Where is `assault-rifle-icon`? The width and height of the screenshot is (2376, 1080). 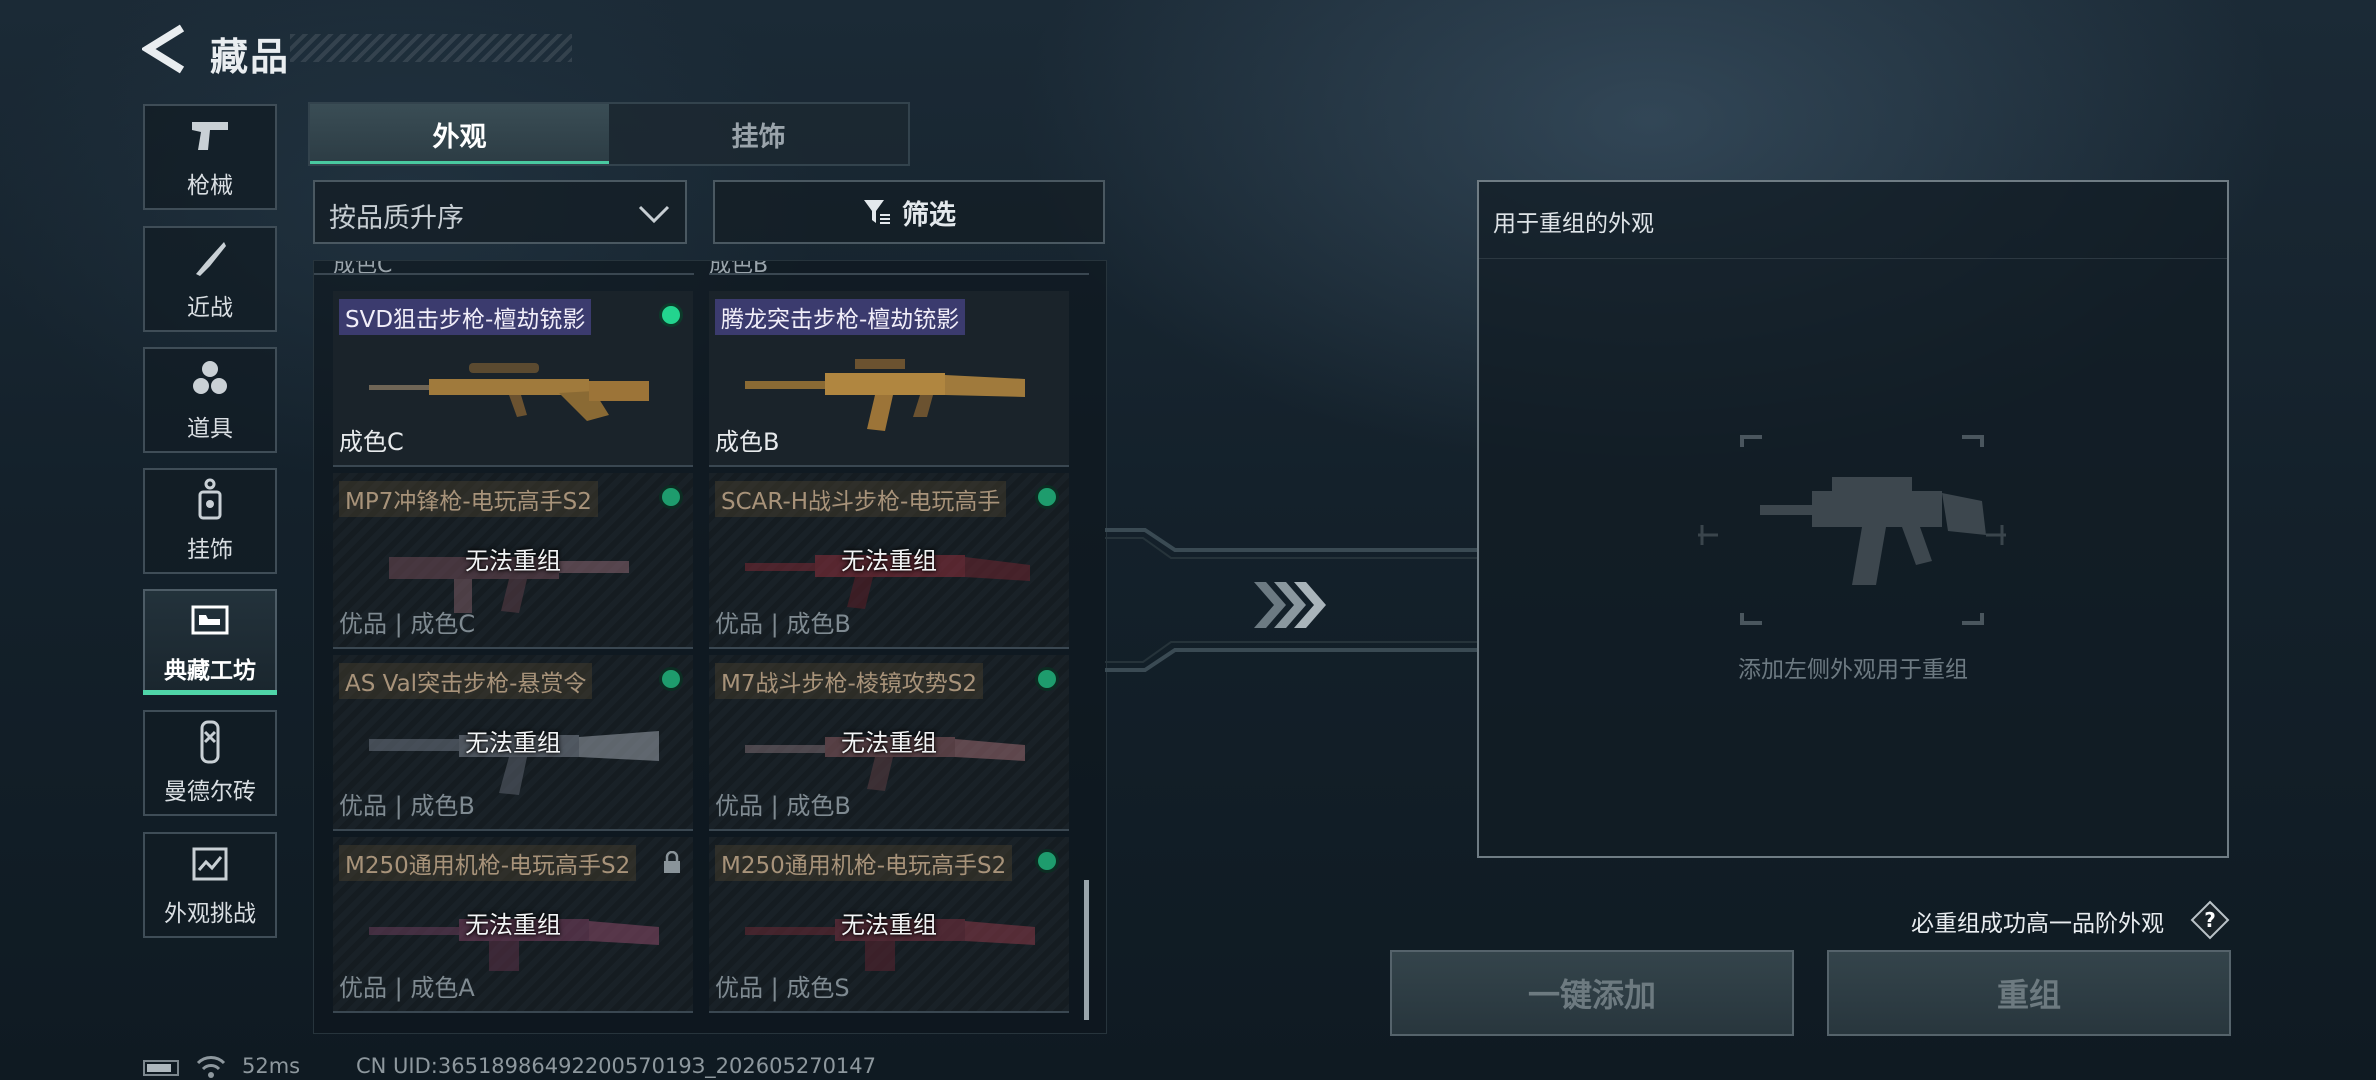
assault-rifle-icon is located at coordinates (885, 395).